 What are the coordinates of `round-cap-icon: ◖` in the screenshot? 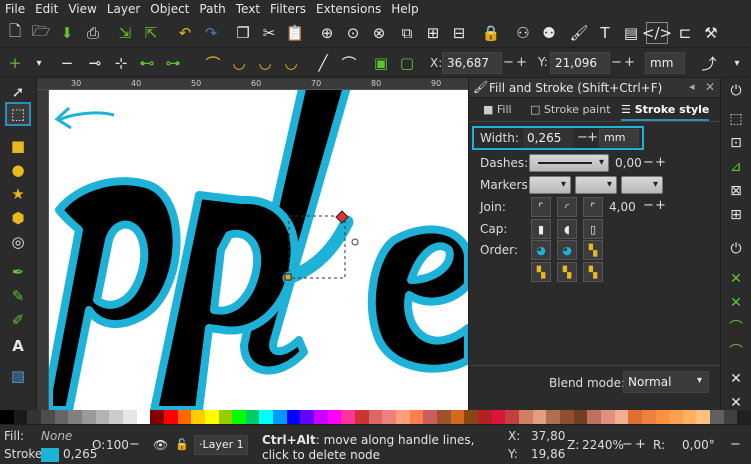 It's located at (567, 229).